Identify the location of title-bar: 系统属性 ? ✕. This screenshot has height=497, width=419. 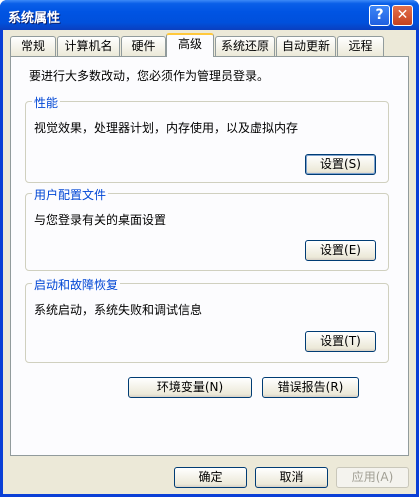
(209, 15).